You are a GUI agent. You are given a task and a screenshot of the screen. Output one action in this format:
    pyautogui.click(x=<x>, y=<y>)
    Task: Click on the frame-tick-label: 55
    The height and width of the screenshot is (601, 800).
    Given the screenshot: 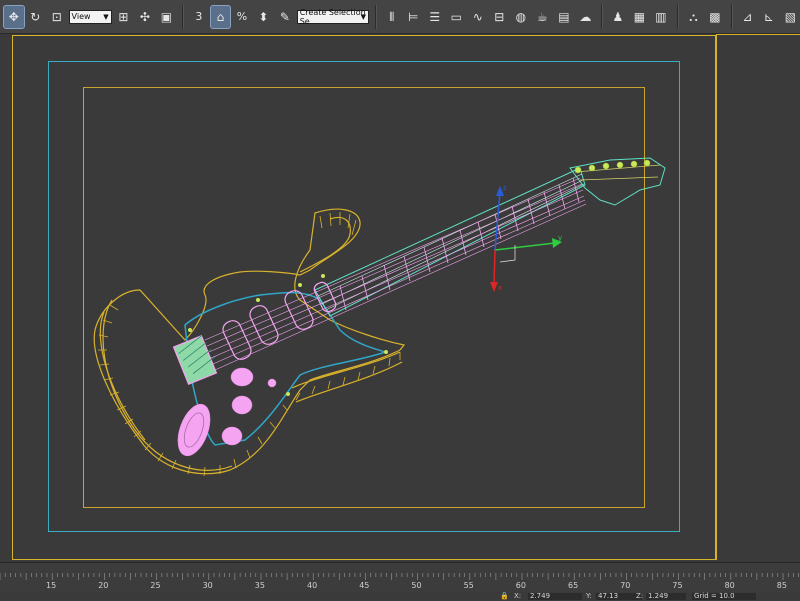 What is the action you would take?
    pyautogui.click(x=469, y=585)
    